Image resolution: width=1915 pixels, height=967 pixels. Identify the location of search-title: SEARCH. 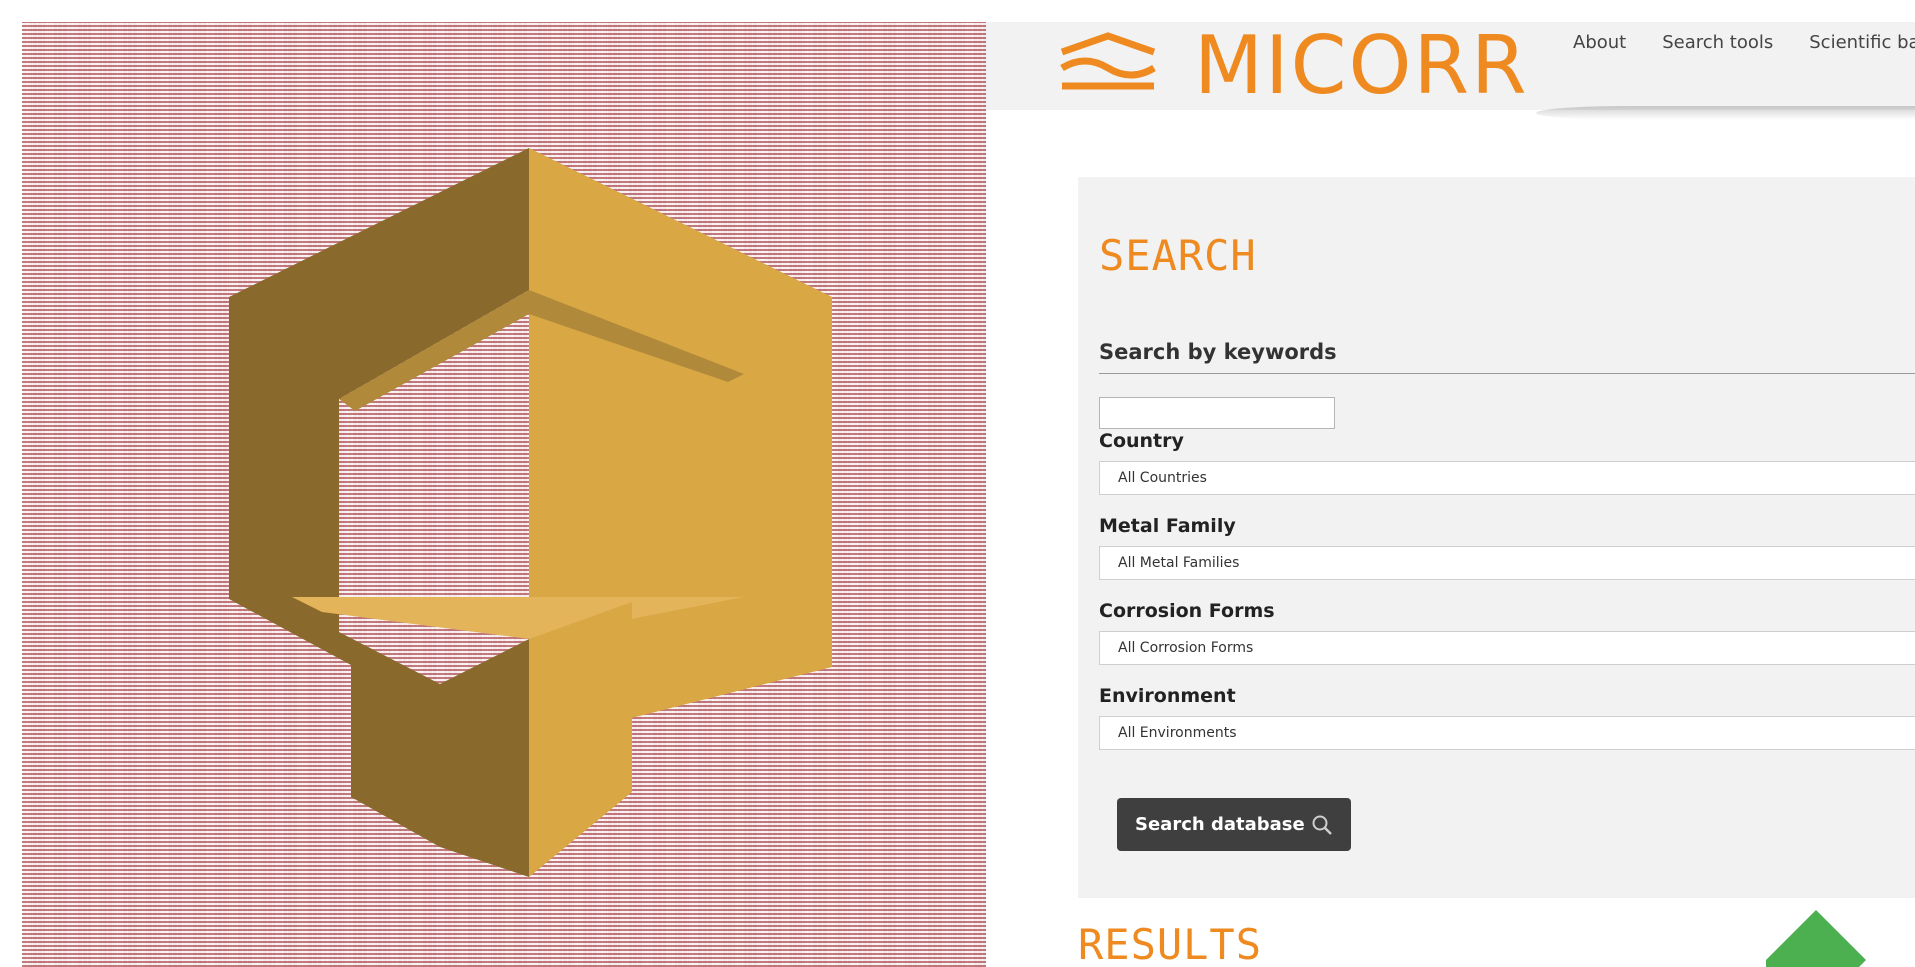
(1178, 255).